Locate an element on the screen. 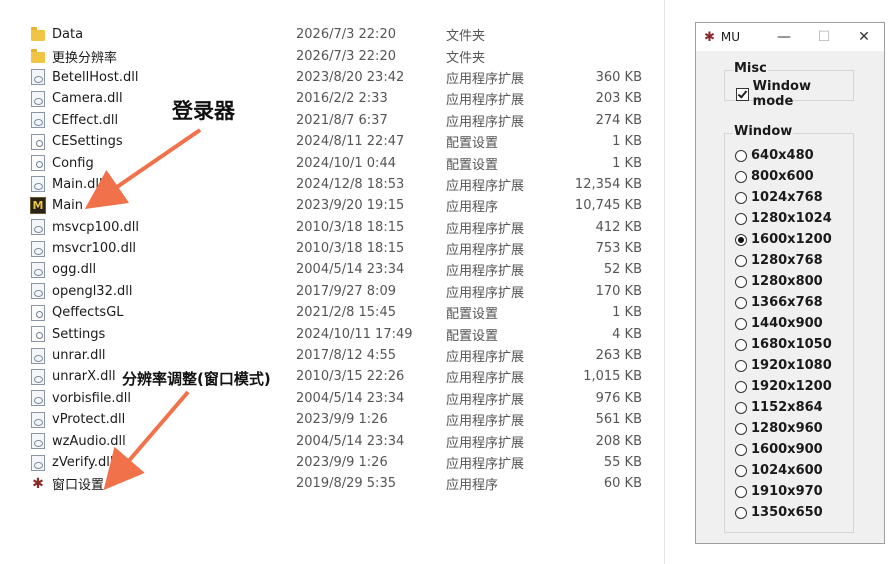 The image size is (892, 564). file-row: CESettings 2024/8/11 22:47 配置设置 1 KB is located at coordinates (344, 141).